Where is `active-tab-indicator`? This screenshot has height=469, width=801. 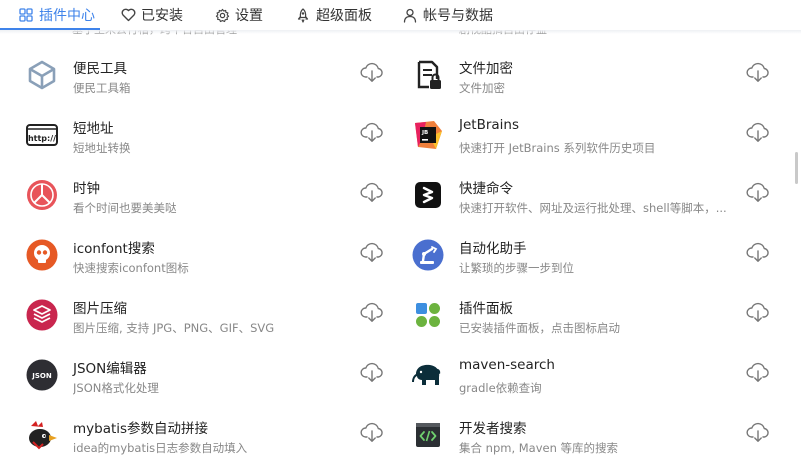 active-tab-indicator is located at coordinates (50, 29).